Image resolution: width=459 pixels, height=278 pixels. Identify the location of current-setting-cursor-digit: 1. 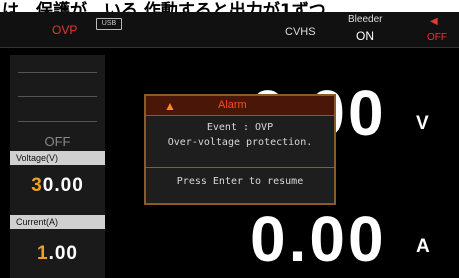
(43, 253).